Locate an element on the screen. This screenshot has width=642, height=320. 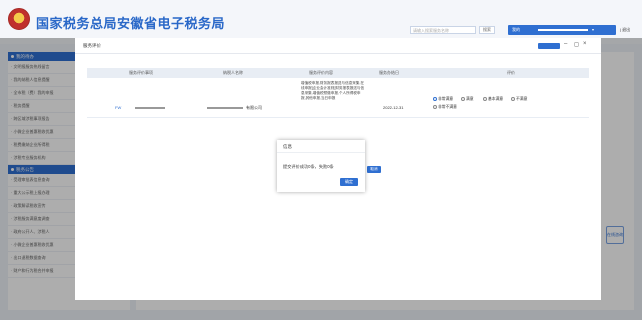
logout-link: | 退出 is located at coordinates (625, 30).